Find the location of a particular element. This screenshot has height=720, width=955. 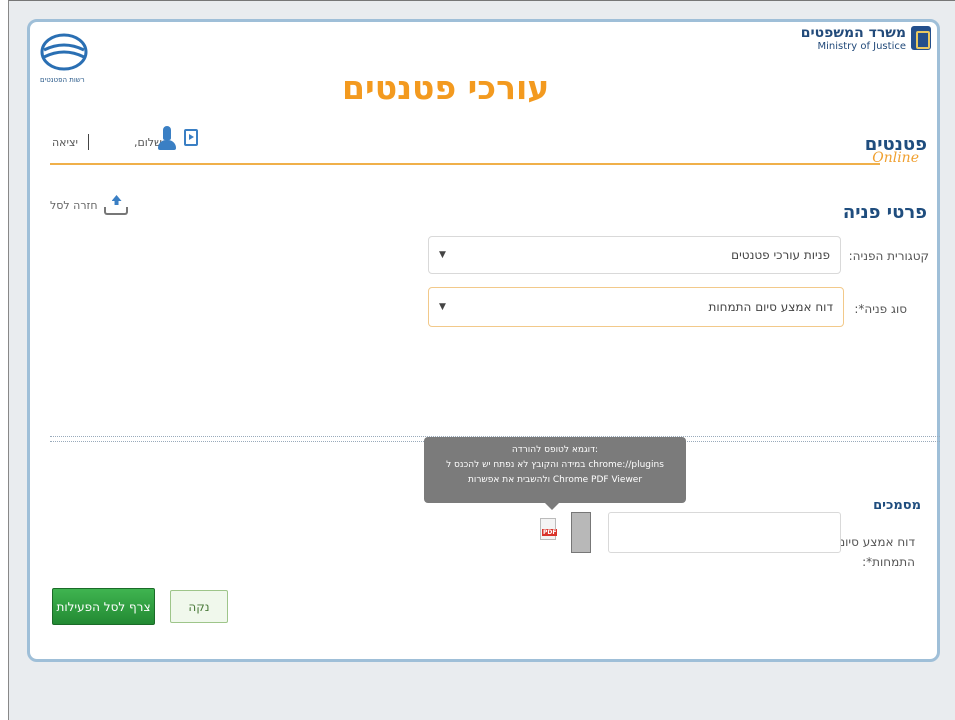

type-label: סוג פניה*: is located at coordinates (880, 309).